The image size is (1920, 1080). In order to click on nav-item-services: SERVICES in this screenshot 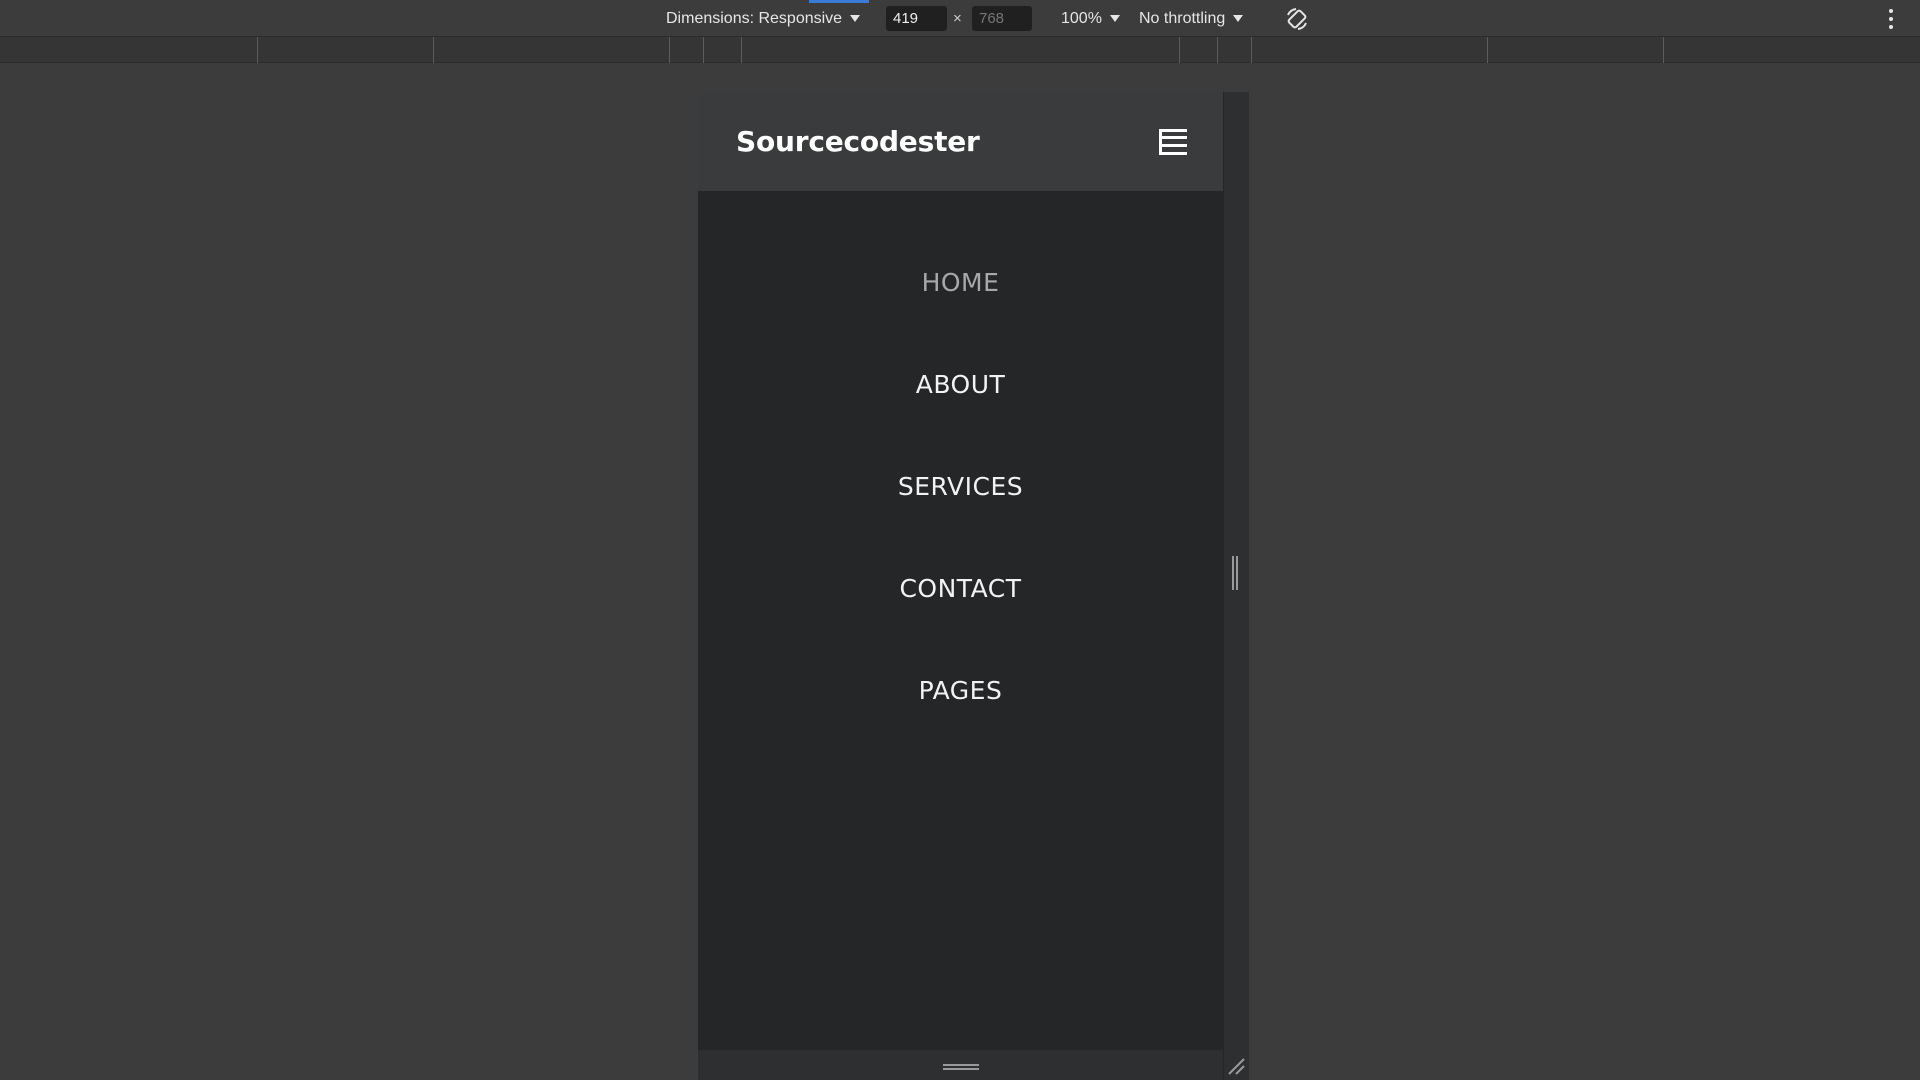, I will do `click(960, 487)`.